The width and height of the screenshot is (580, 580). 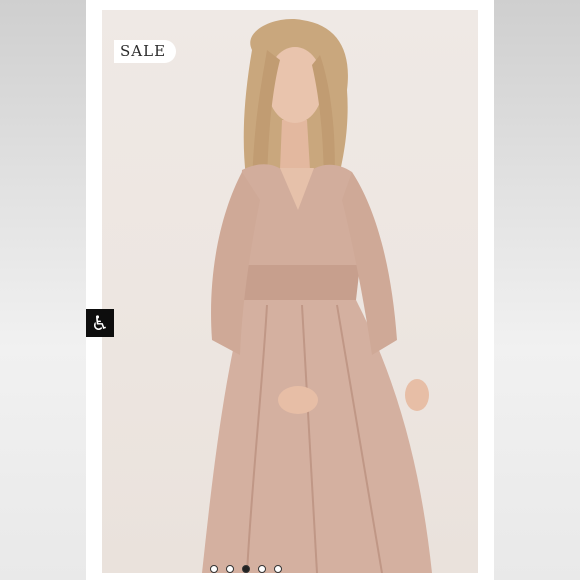 I want to click on carousel-pagination, so click(x=246, y=569).